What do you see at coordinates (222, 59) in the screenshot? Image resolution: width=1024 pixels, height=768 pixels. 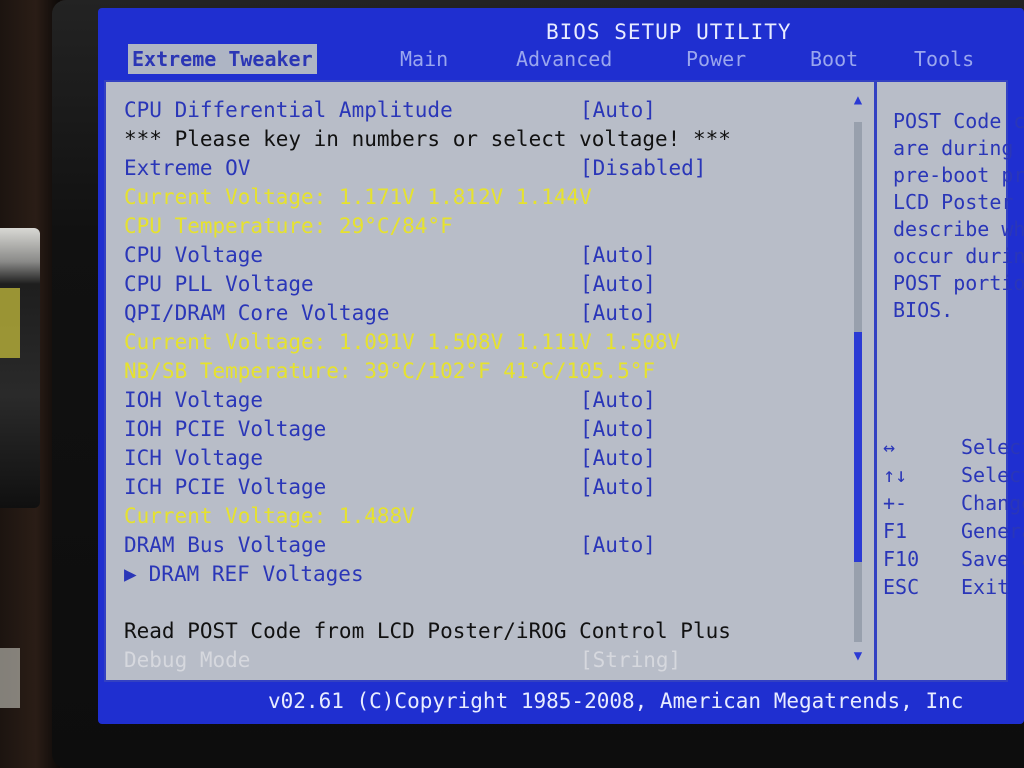 I see `tab-extreme-tweaker: Extreme Tweaker` at bounding box center [222, 59].